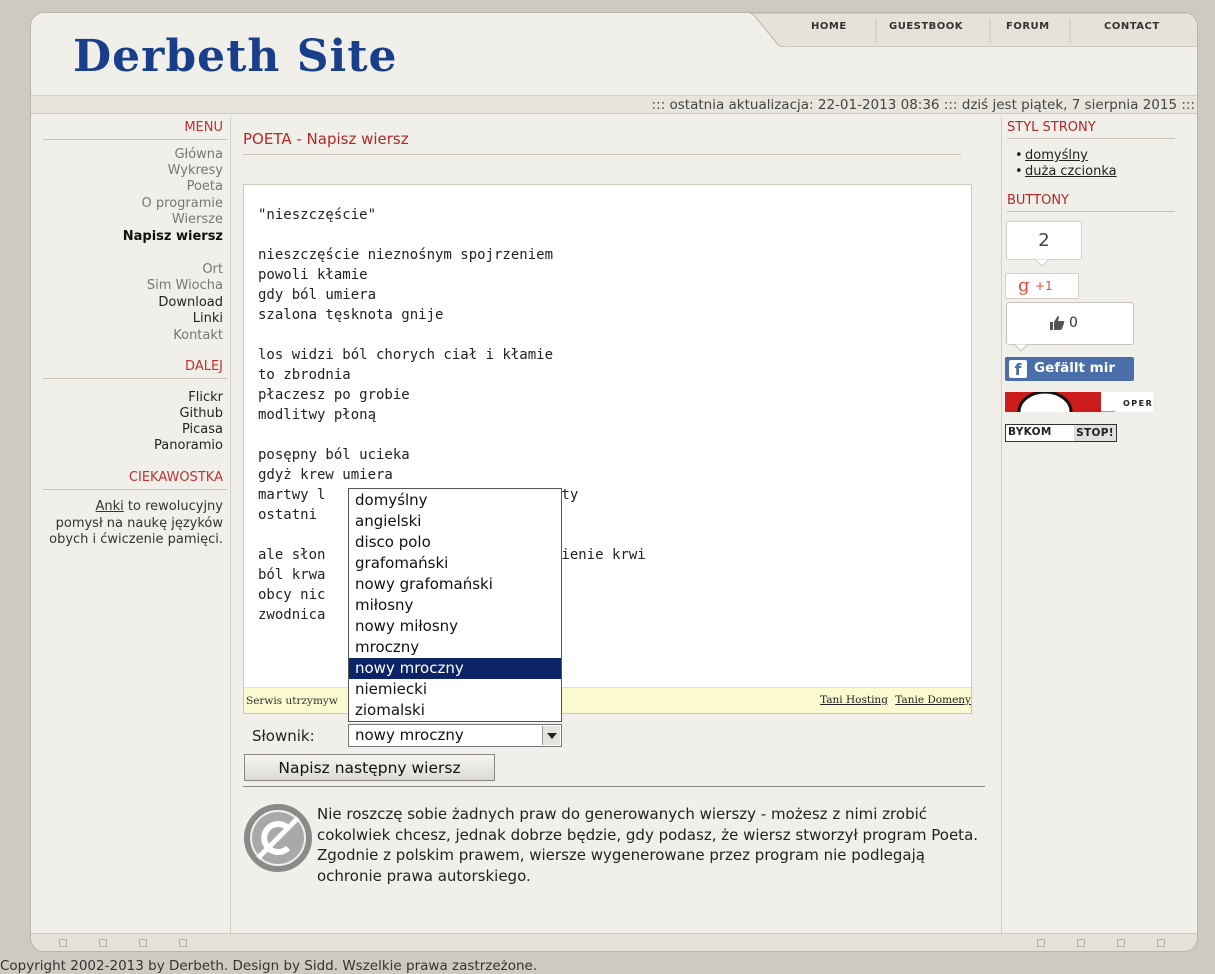 The image size is (1215, 974). I want to click on trivia-title: CIEKAWOSTKA, so click(175, 477).